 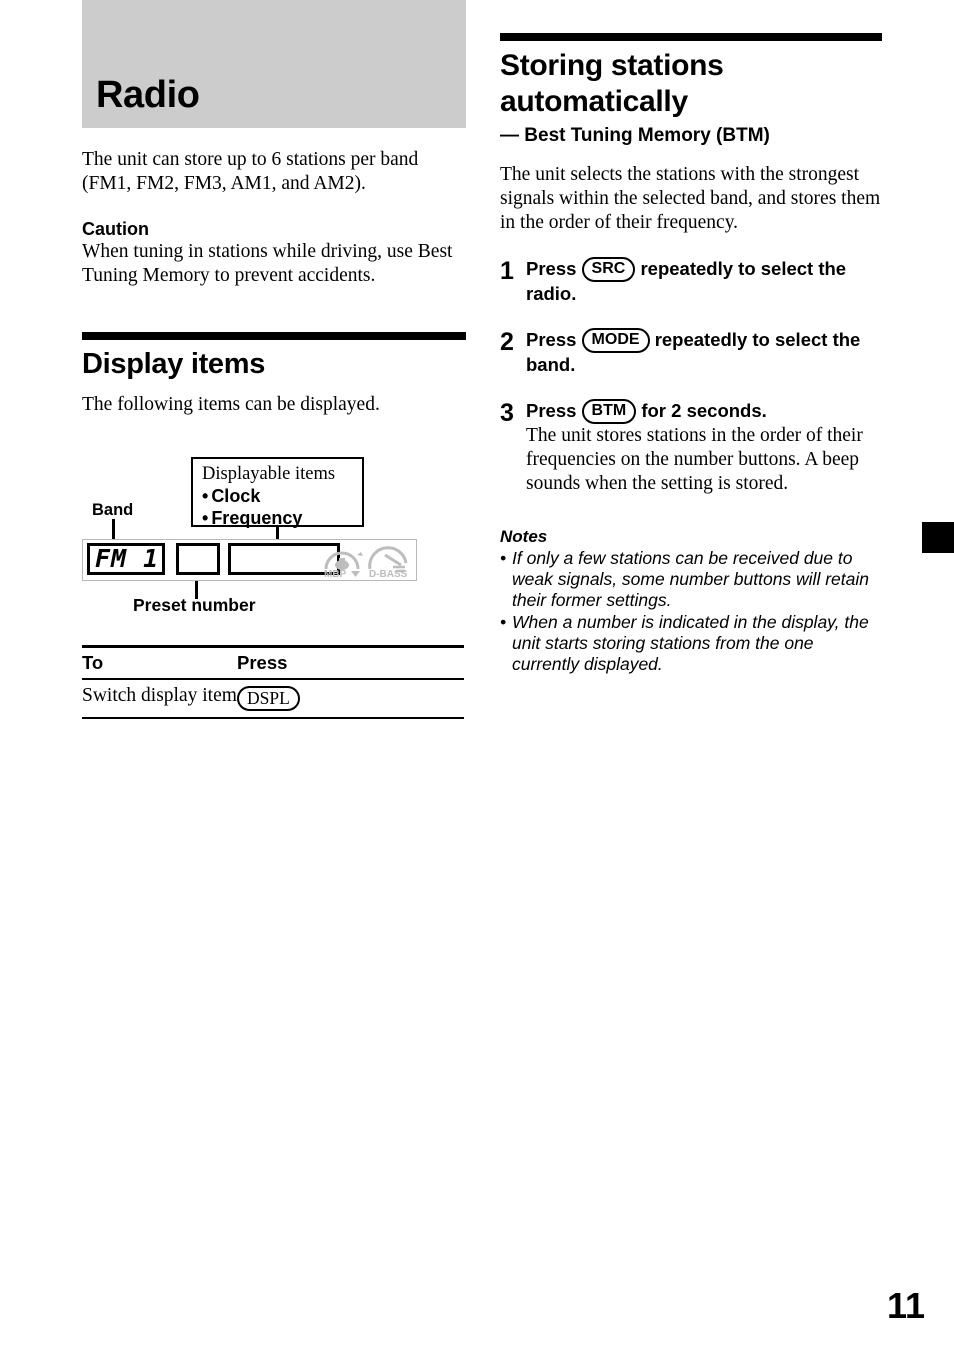 What do you see at coordinates (551, 339) in the screenshot?
I see `step-2-before-text: Press` at bounding box center [551, 339].